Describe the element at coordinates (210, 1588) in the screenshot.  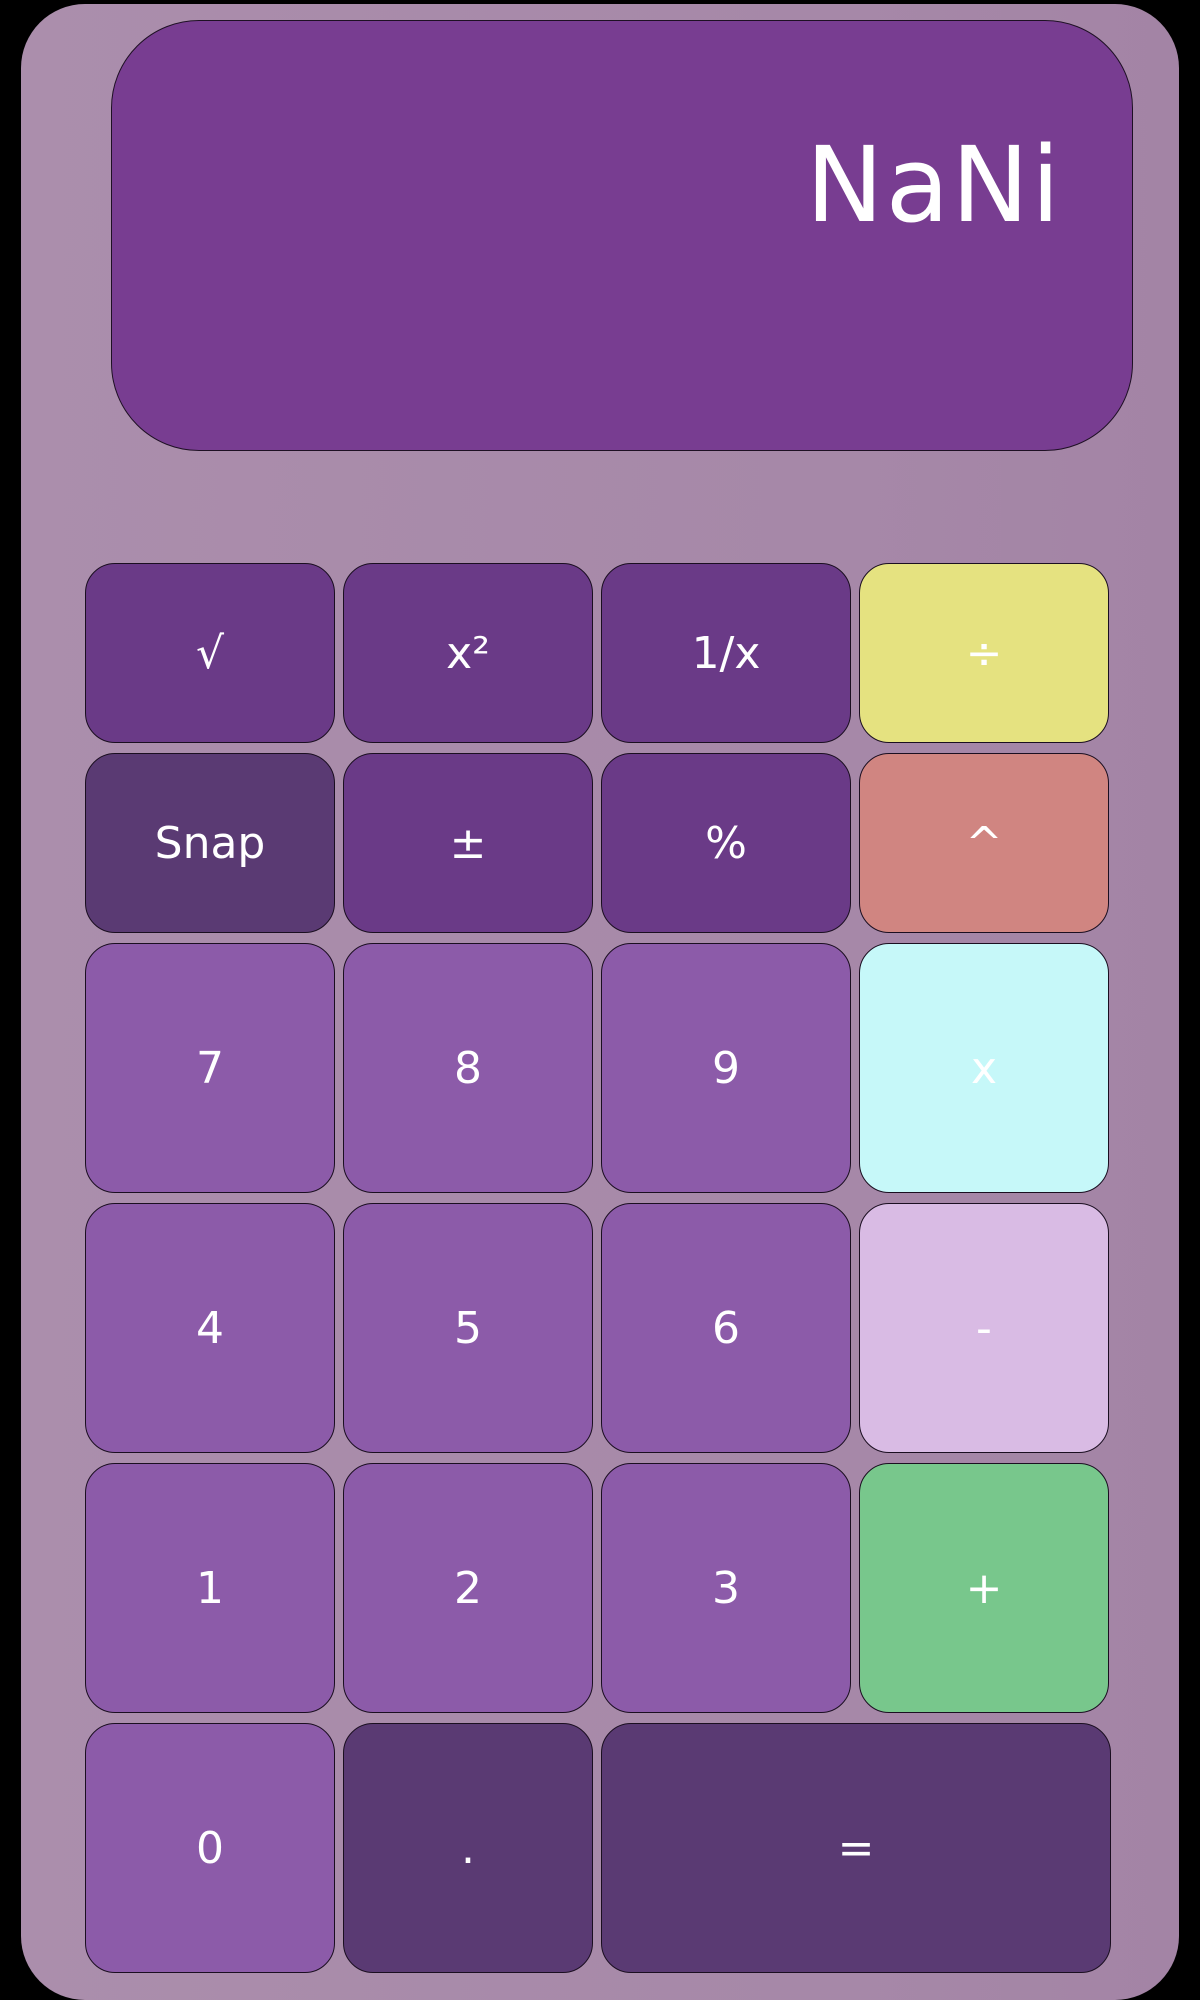
I see `digit-1-button: 1` at that location.